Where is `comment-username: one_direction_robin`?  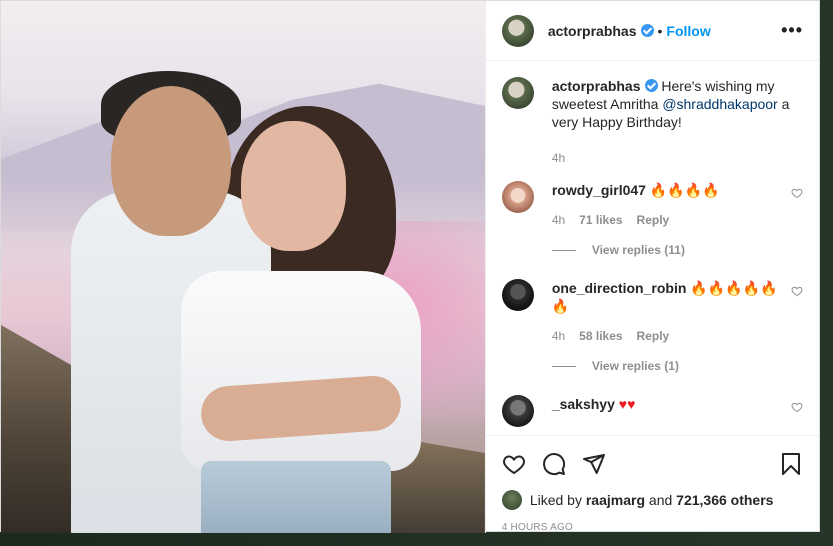 comment-username: one_direction_robin is located at coordinates (619, 288).